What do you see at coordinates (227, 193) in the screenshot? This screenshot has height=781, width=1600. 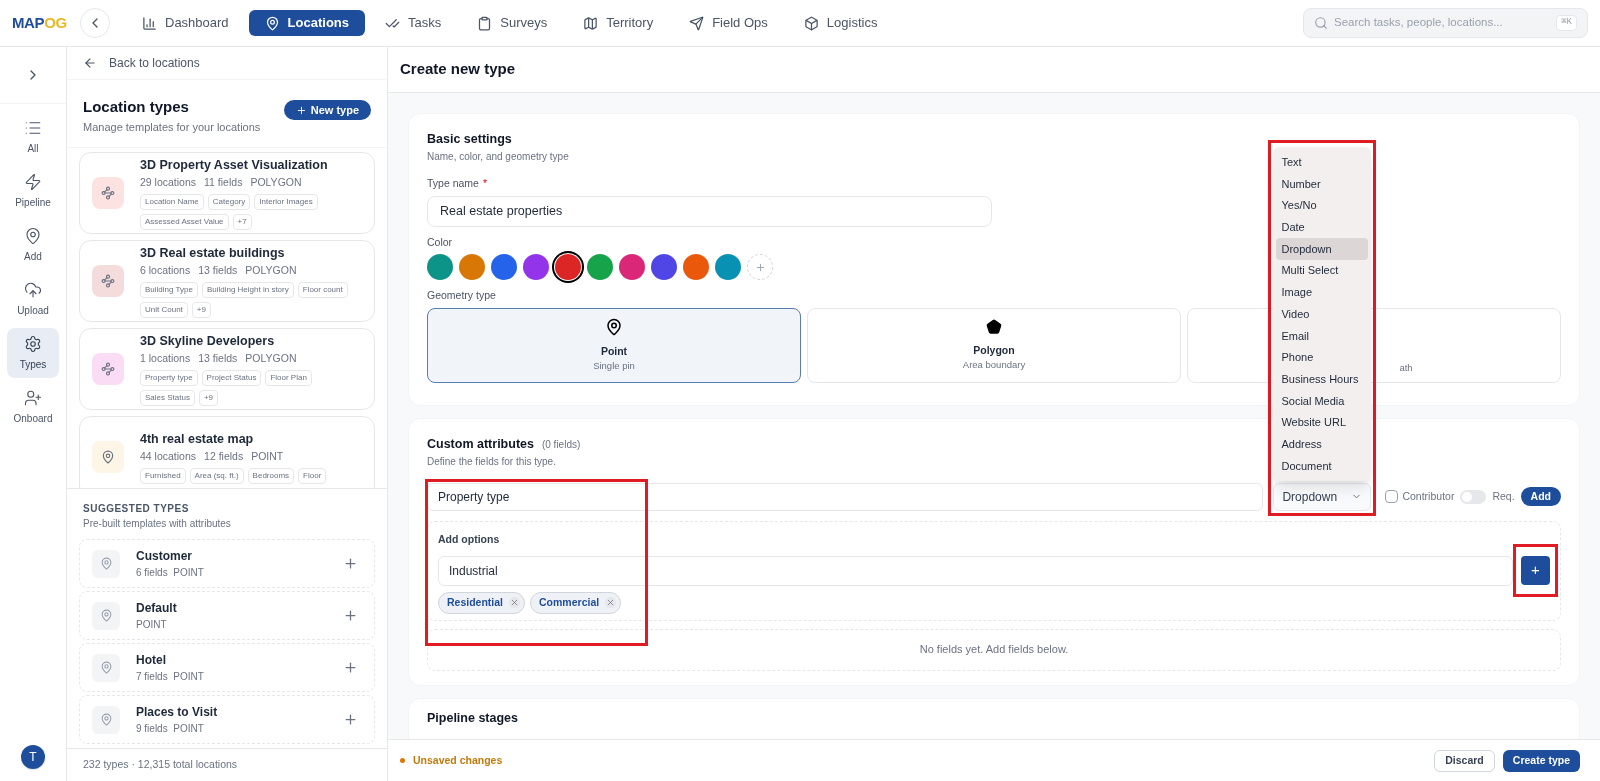 I see `type-card: 3D Property Asset Visualization 29 locations 11 fields POLYGON Location Name Category Interior Images Assessed Asset Value +7` at bounding box center [227, 193].